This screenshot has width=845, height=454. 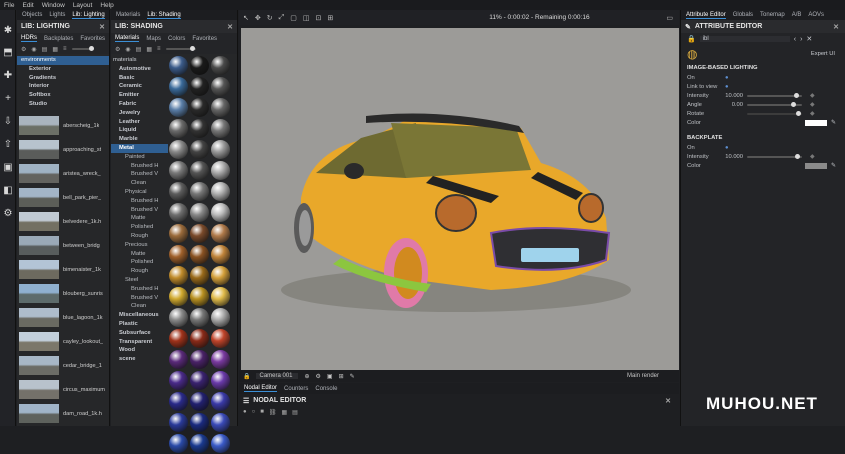 What do you see at coordinates (277, 376) in the screenshot?
I see `camera-select: Camera 001` at bounding box center [277, 376].